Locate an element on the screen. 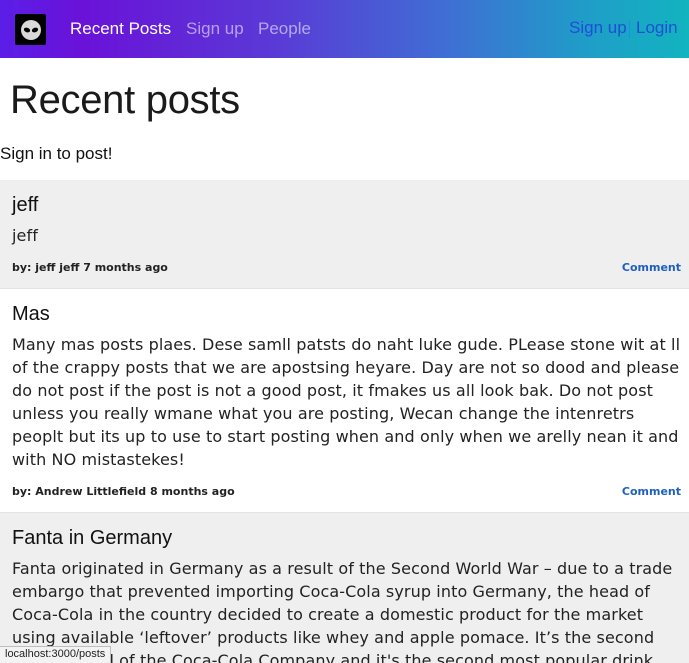 The height and width of the screenshot is (663, 689). post-title: Mas is located at coordinates (31, 314).